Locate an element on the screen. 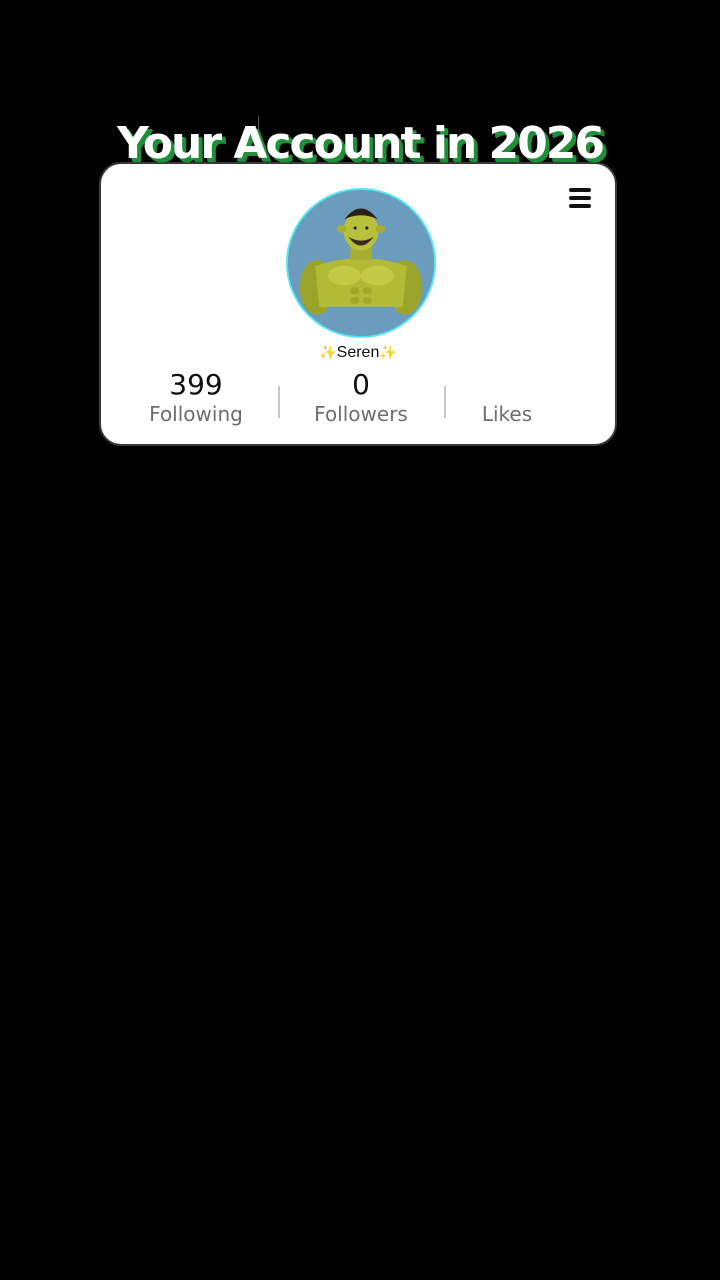 This screenshot has width=720, height=1280. stat-likes: Likes is located at coordinates (507, 398).